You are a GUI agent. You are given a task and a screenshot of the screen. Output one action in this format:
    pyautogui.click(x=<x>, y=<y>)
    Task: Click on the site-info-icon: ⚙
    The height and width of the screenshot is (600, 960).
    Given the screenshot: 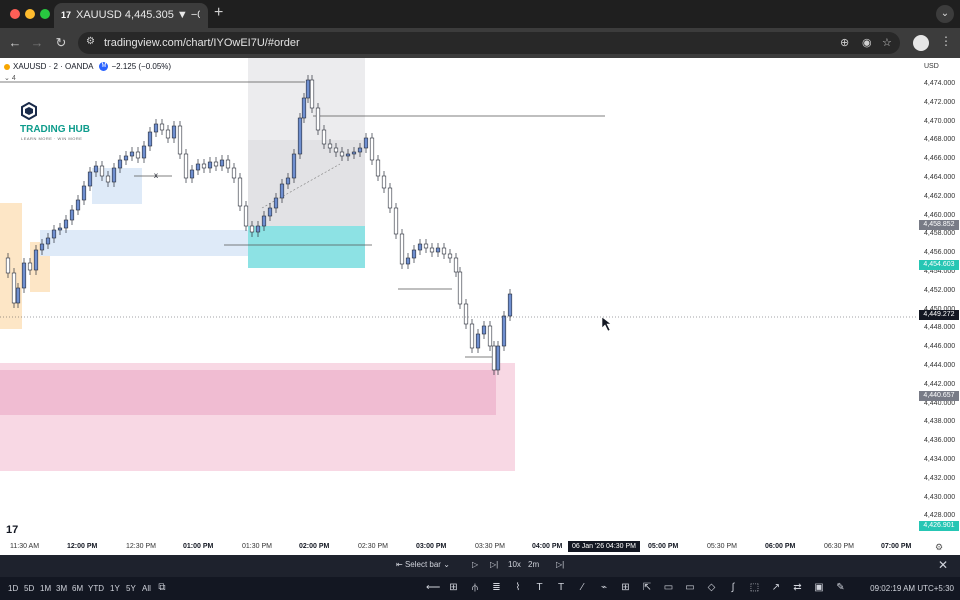 What is the action you would take?
    pyautogui.click(x=90, y=41)
    